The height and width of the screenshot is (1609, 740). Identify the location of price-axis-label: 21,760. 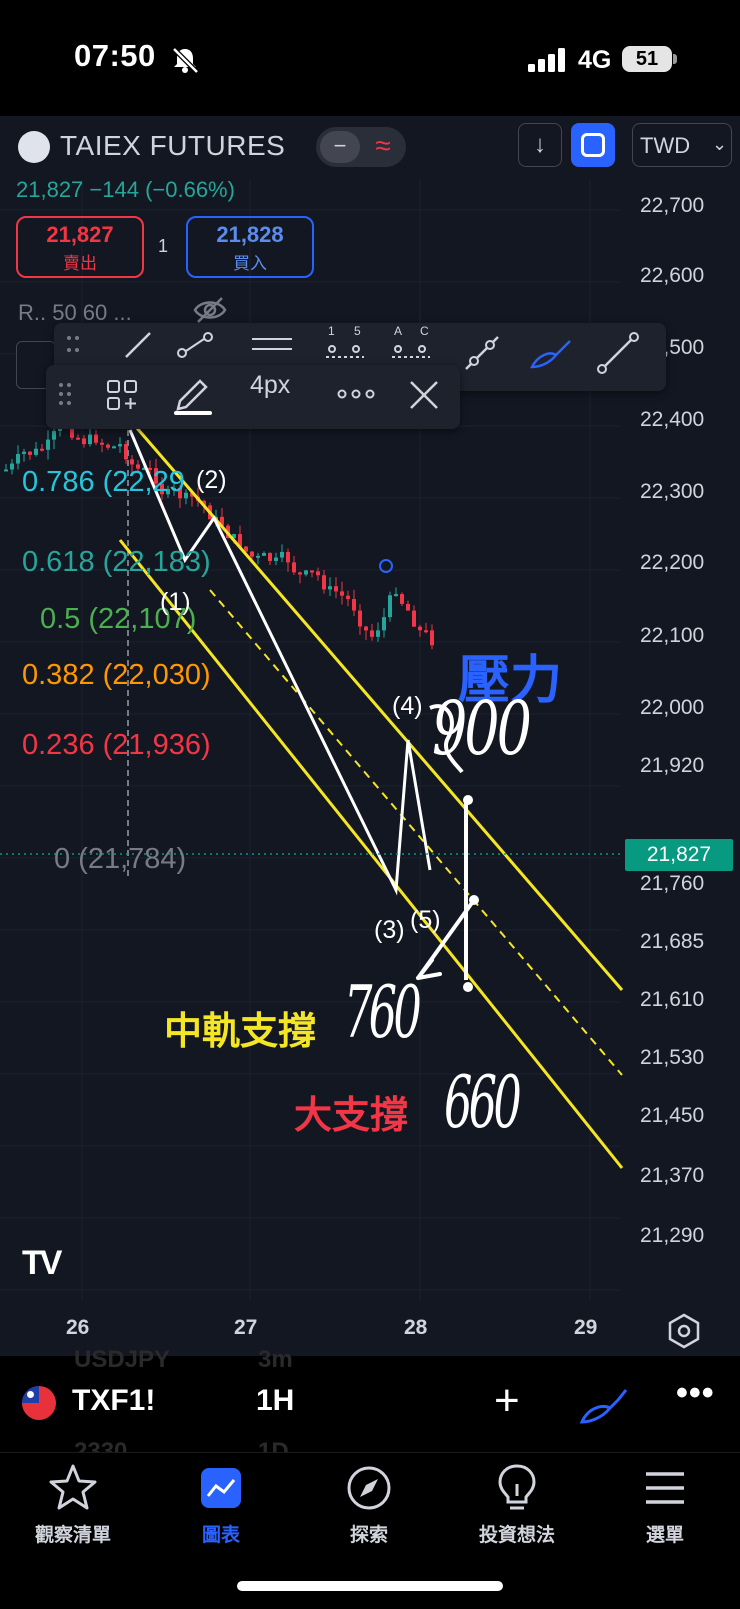
(672, 883).